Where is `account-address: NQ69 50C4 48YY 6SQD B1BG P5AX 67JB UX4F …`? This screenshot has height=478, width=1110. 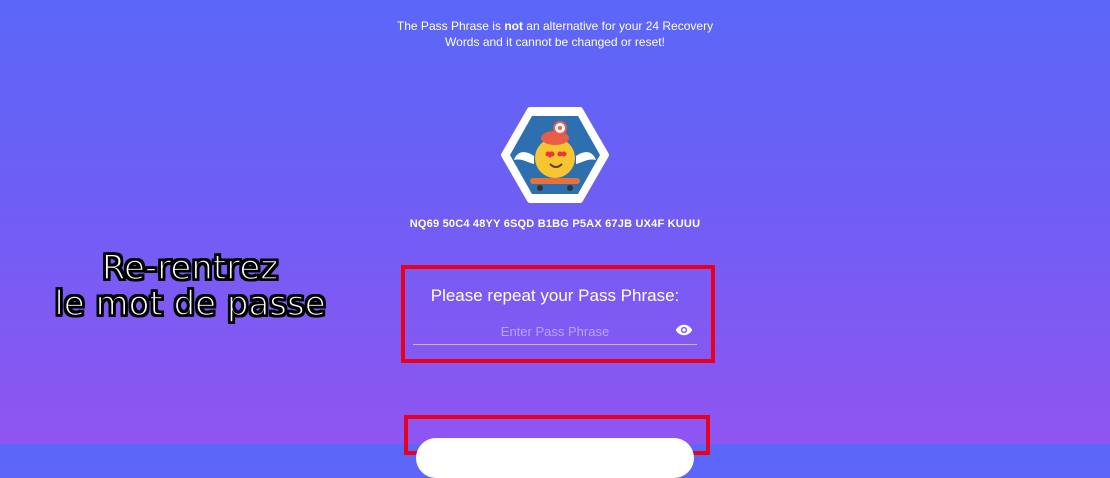
account-address: NQ69 50C4 48YY 6SQD B1BG P5AX 67JB UX4F … is located at coordinates (555, 224).